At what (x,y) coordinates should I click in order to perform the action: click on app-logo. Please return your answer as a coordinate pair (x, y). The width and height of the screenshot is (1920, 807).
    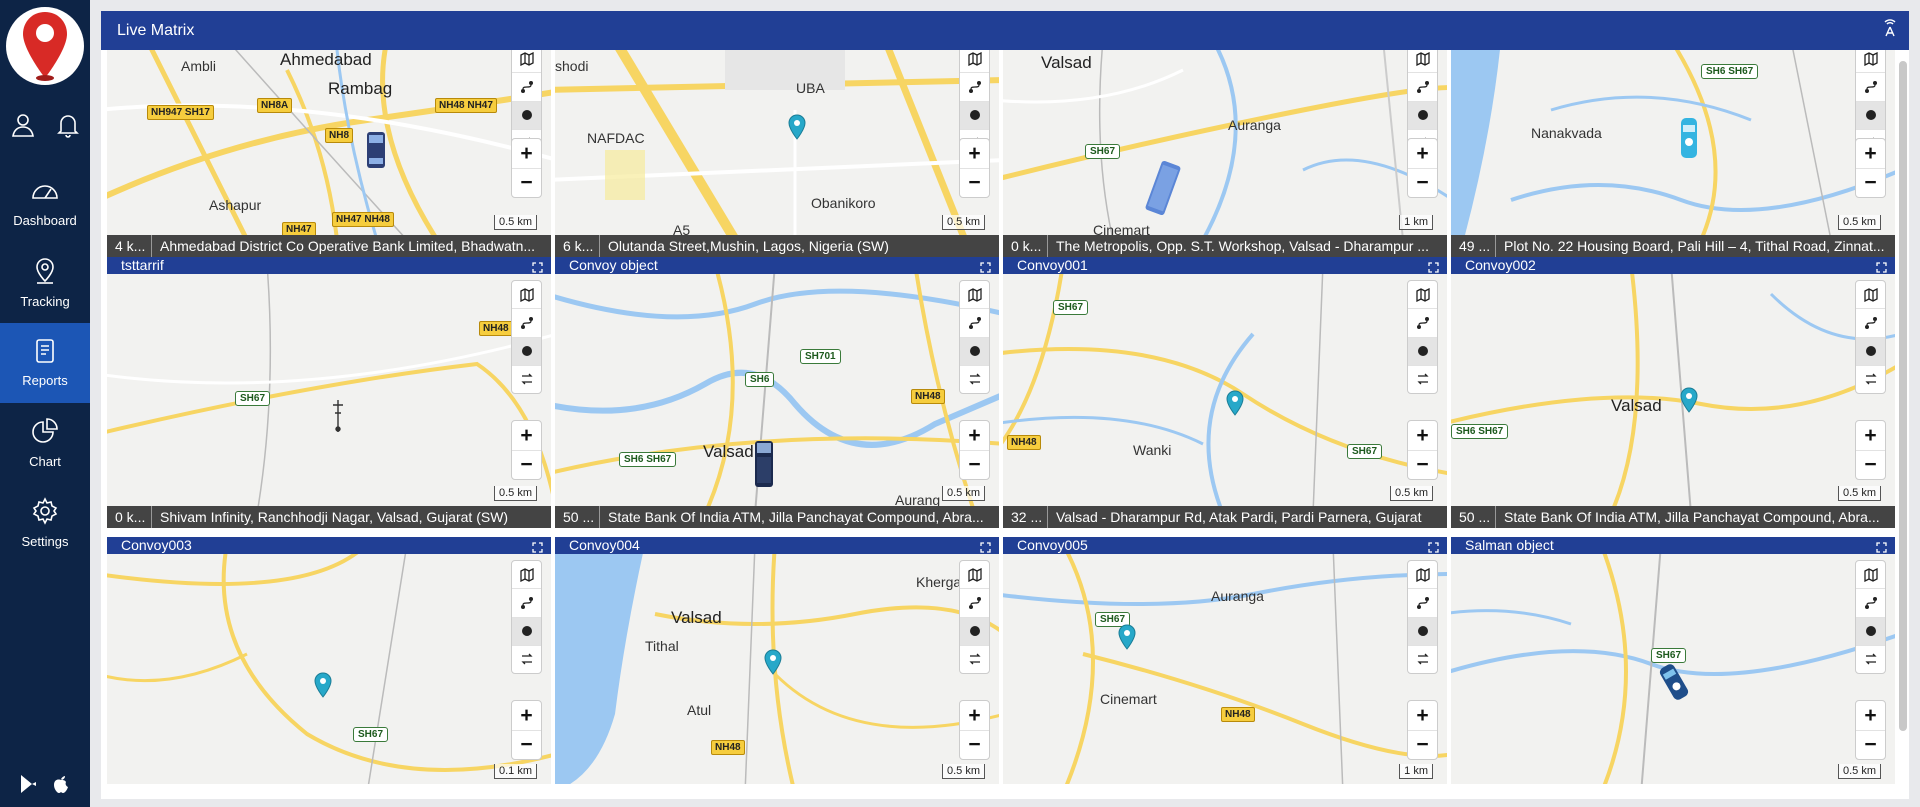
    Looking at the image, I should click on (45, 46).